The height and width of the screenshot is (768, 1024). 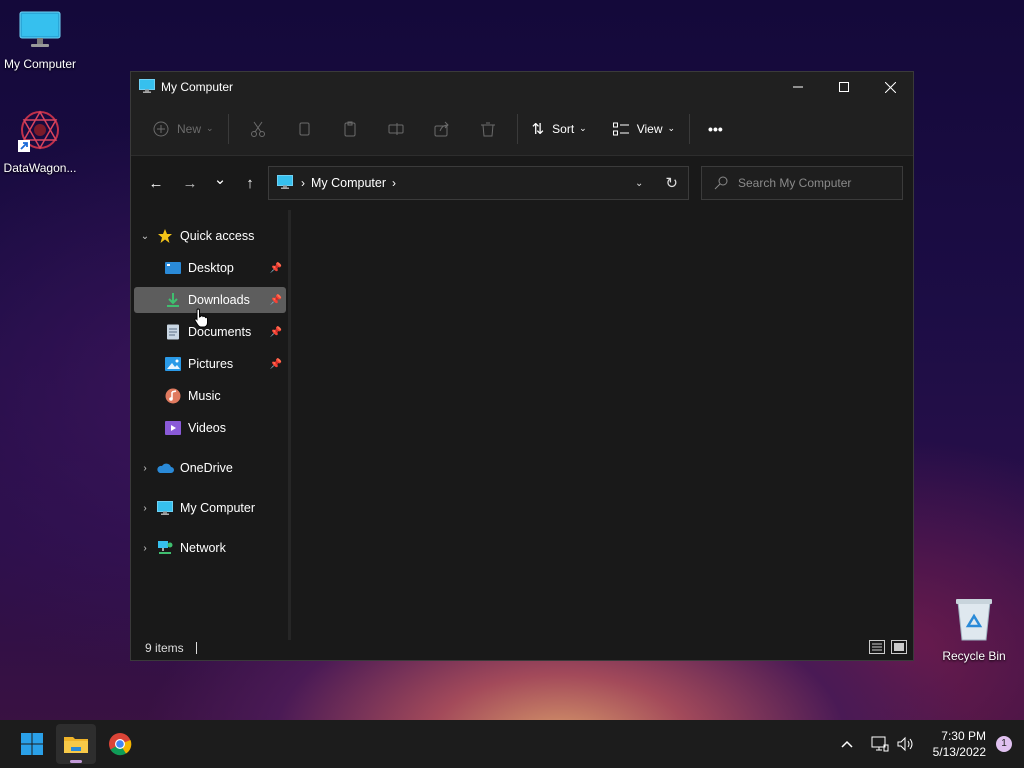 I want to click on delete-icon, so click(x=487, y=129).